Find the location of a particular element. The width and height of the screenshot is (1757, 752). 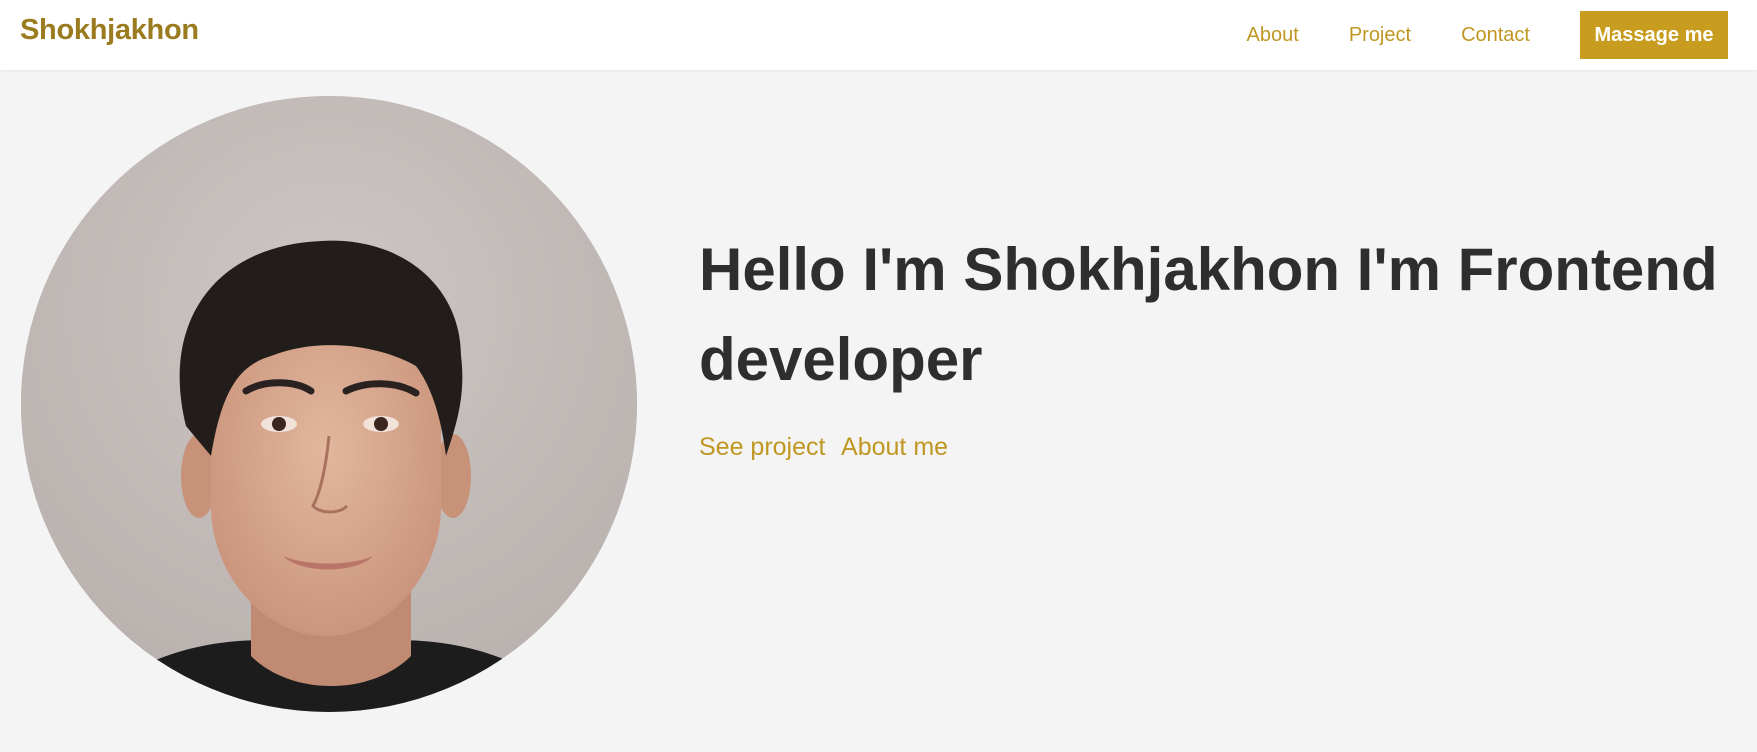

nav-link-project: Project is located at coordinates (1380, 35).